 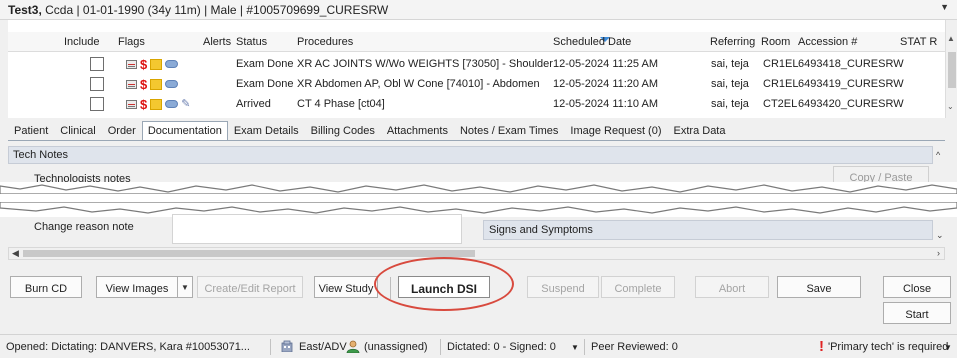 I want to click on chevron-up-icon: ^, so click(x=938, y=155).